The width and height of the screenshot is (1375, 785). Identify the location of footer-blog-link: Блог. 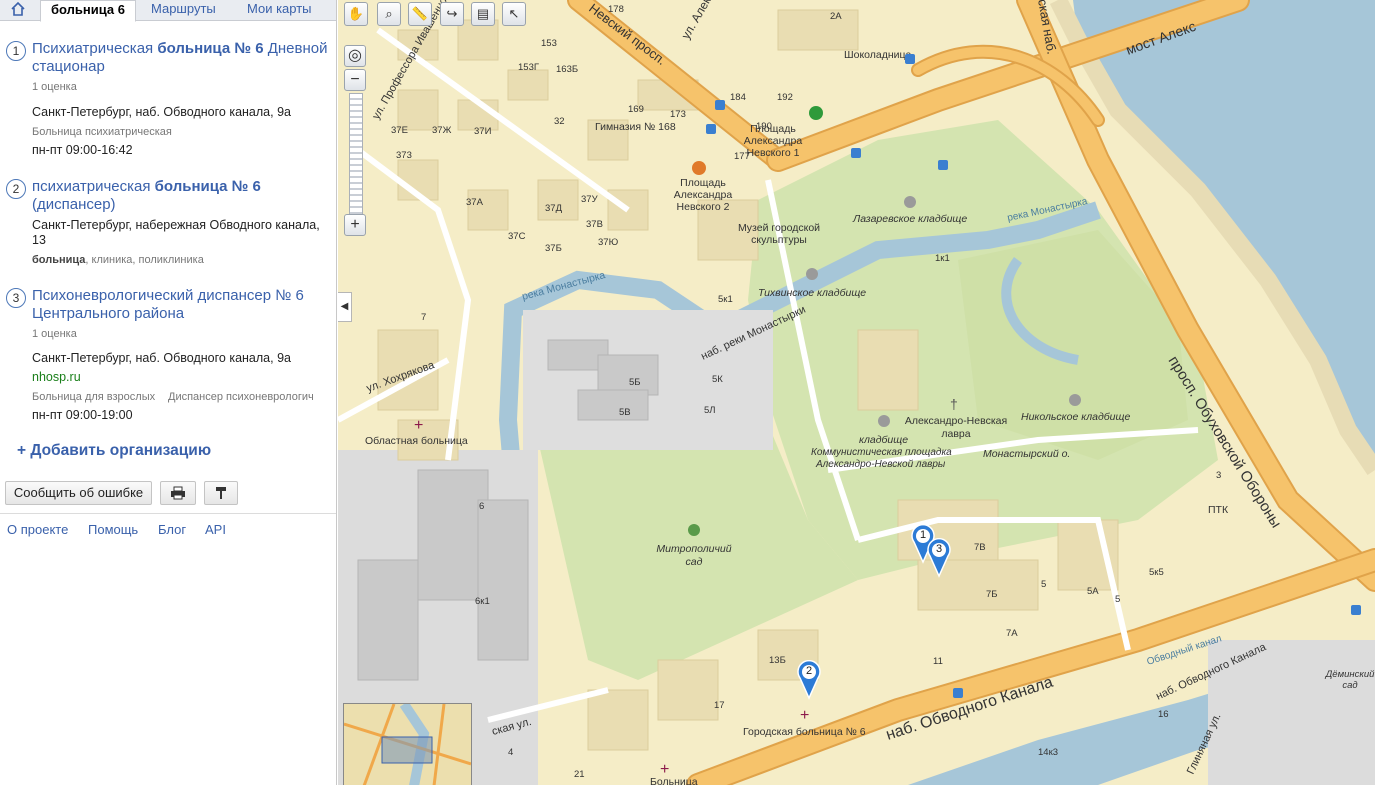
(172, 529).